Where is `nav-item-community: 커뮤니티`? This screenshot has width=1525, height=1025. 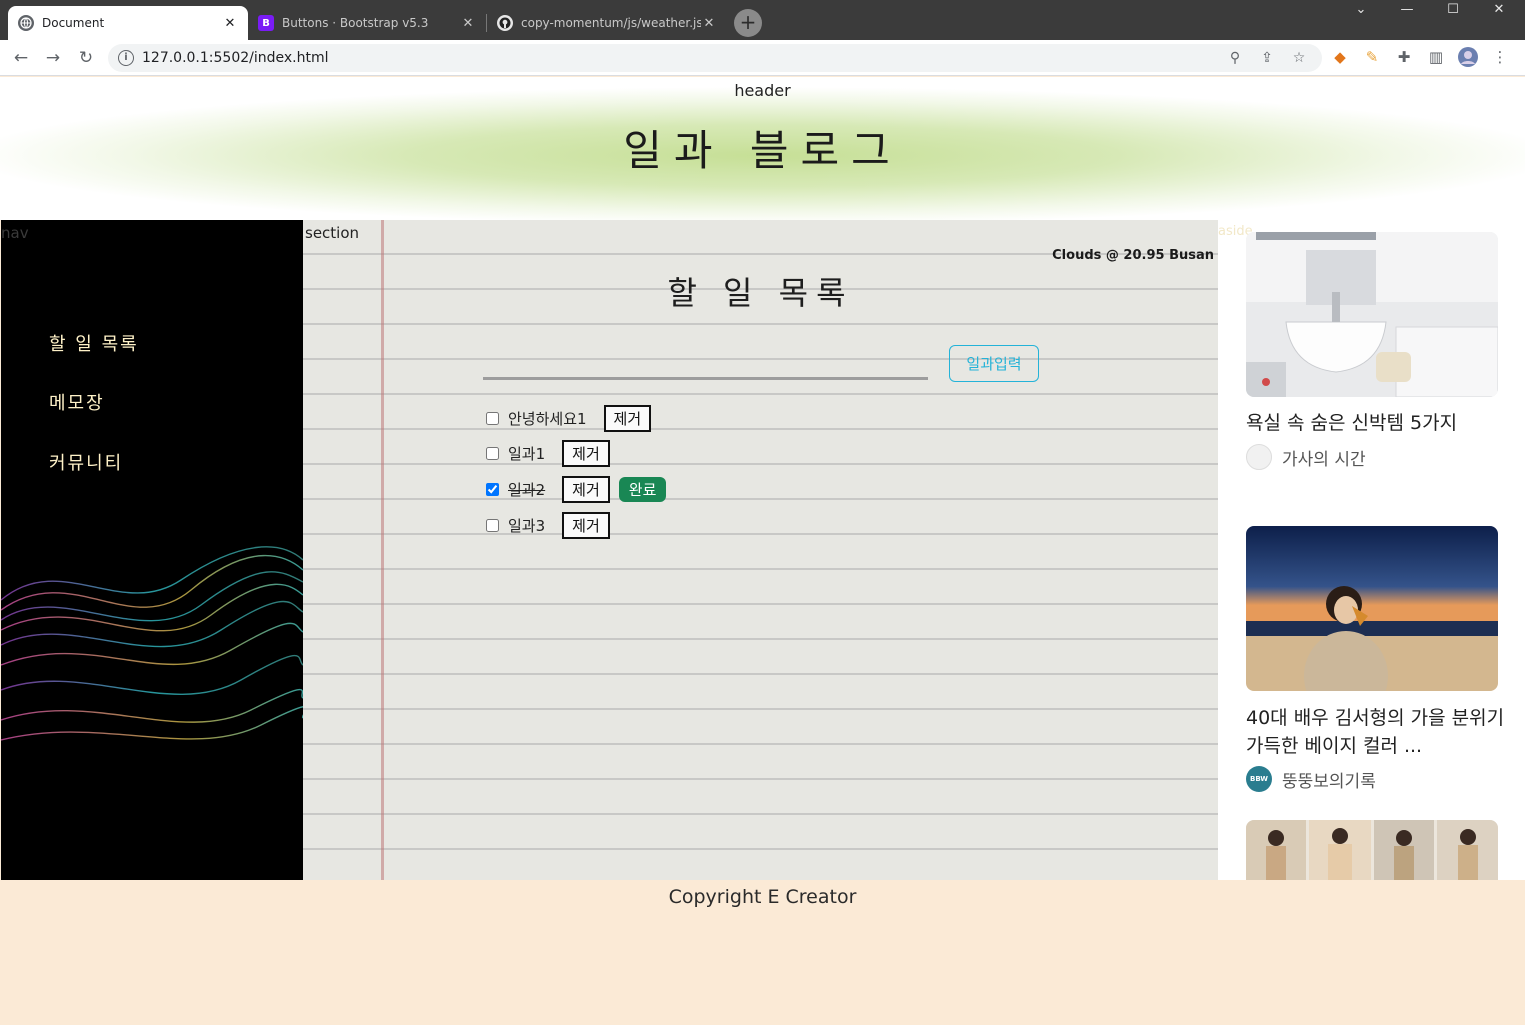
nav-item-community: 커뮤니티 is located at coordinates (86, 462).